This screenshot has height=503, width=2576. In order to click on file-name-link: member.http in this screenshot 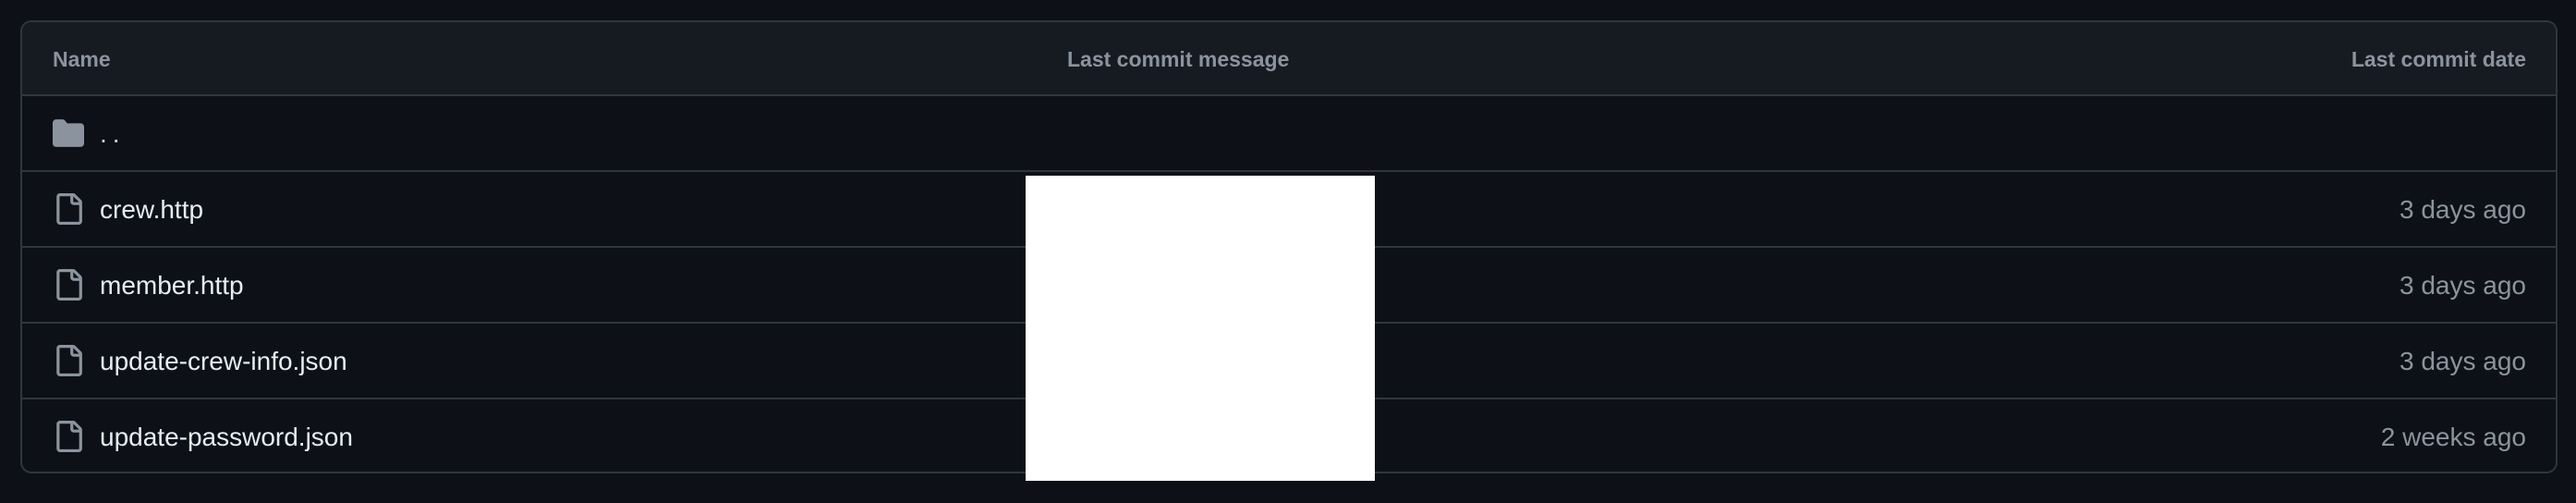, I will do `click(172, 286)`.